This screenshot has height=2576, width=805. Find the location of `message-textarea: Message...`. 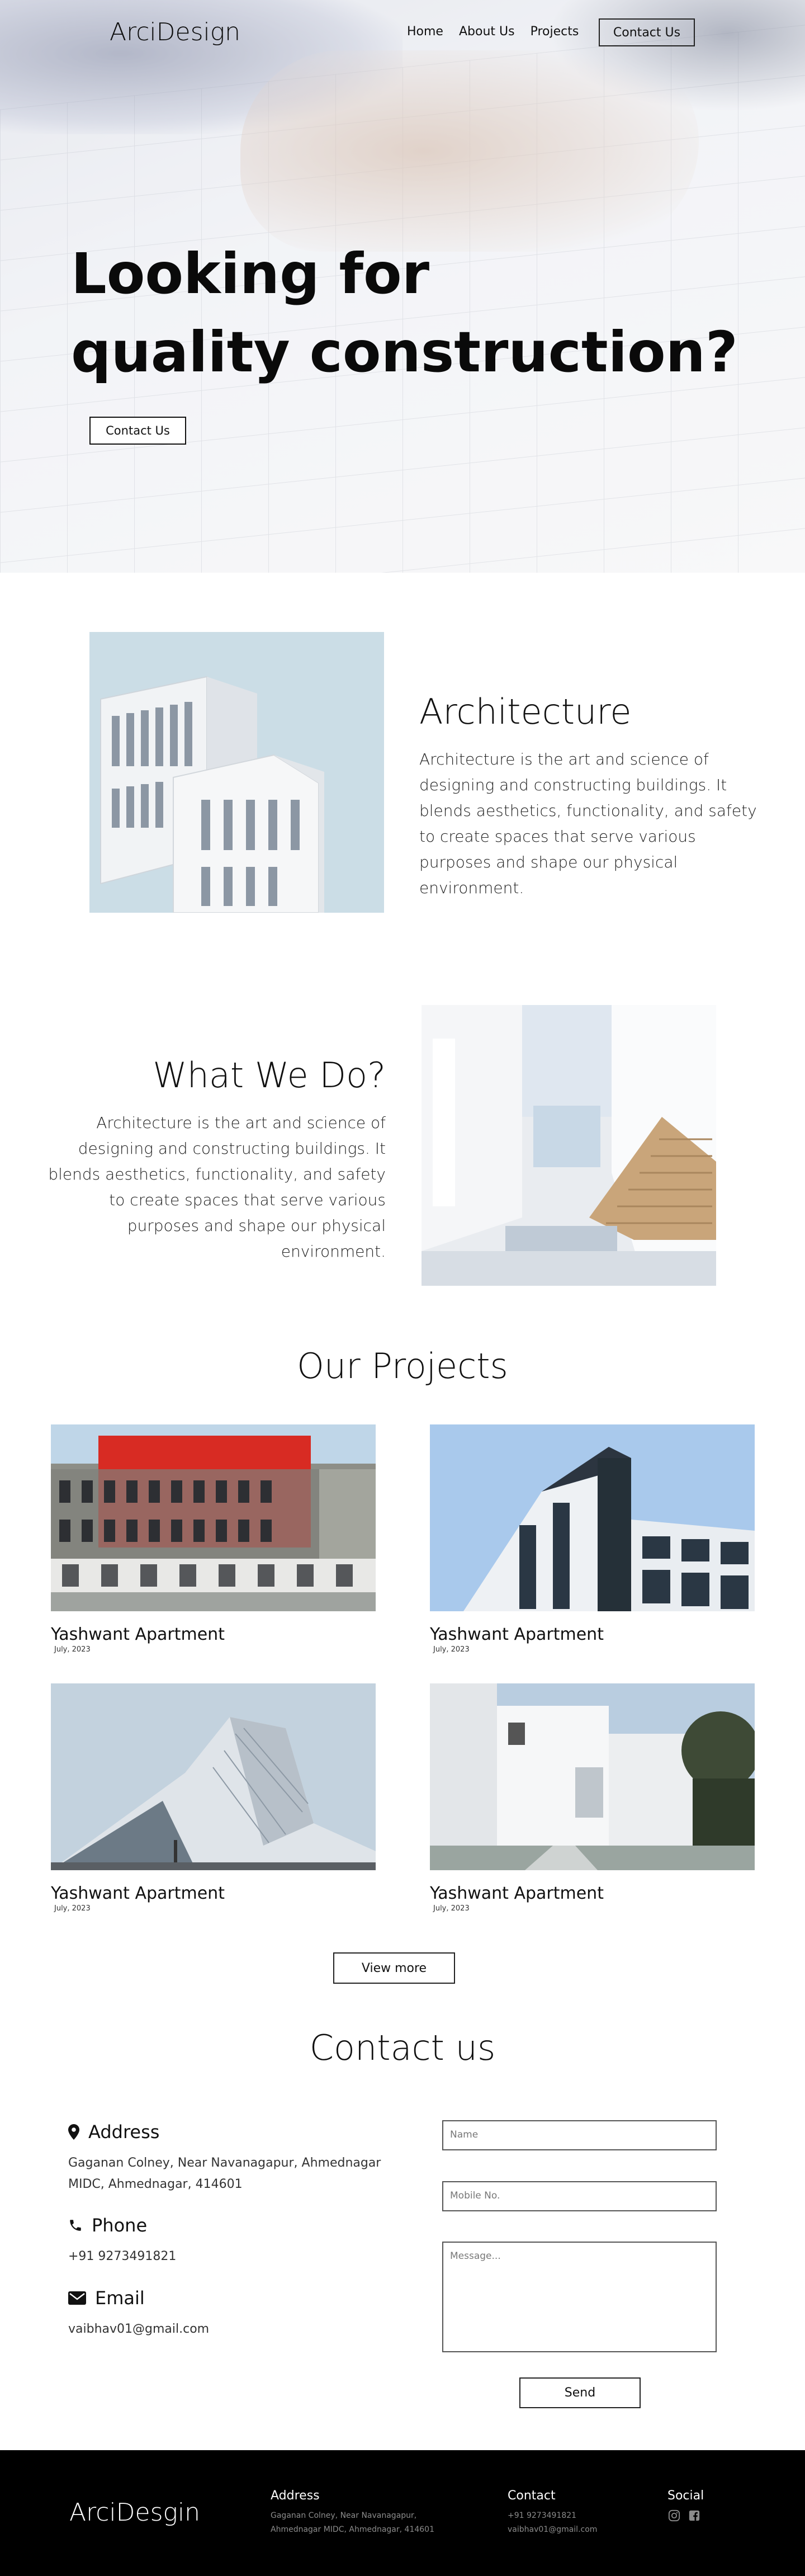

message-textarea: Message... is located at coordinates (579, 2297).